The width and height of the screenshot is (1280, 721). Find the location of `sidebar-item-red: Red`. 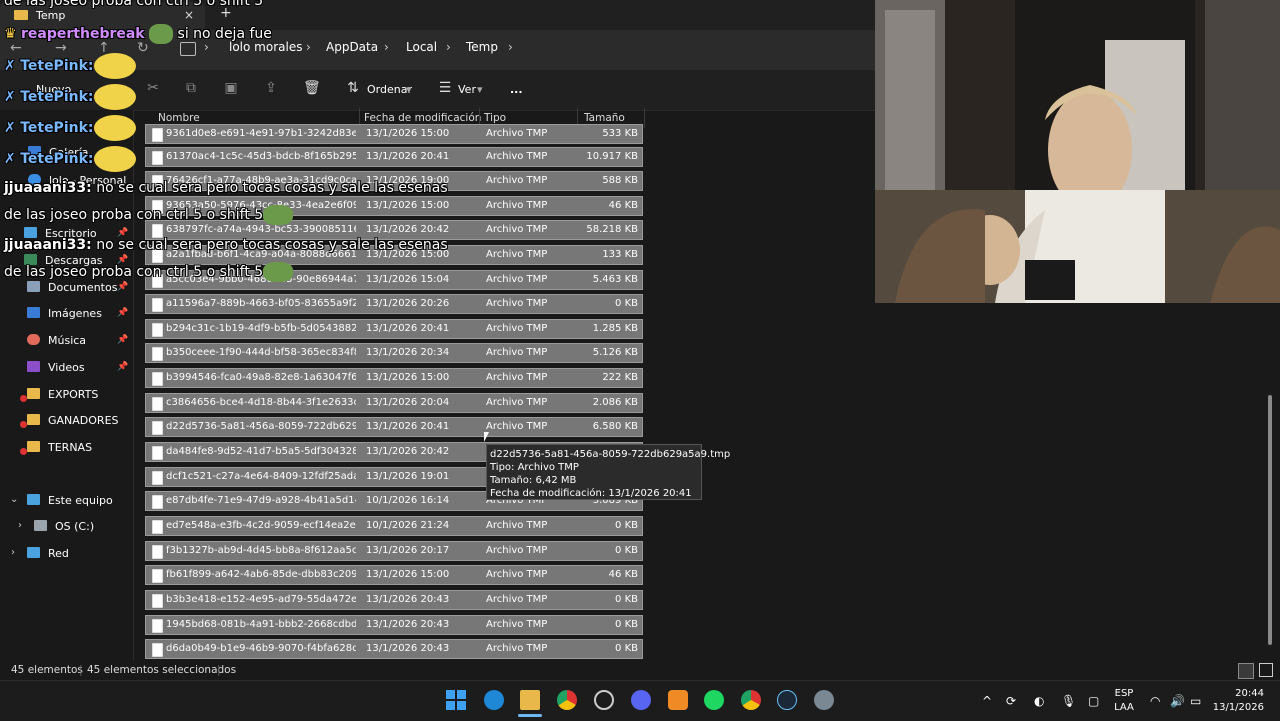

sidebar-item-red: Red is located at coordinates (48, 556).